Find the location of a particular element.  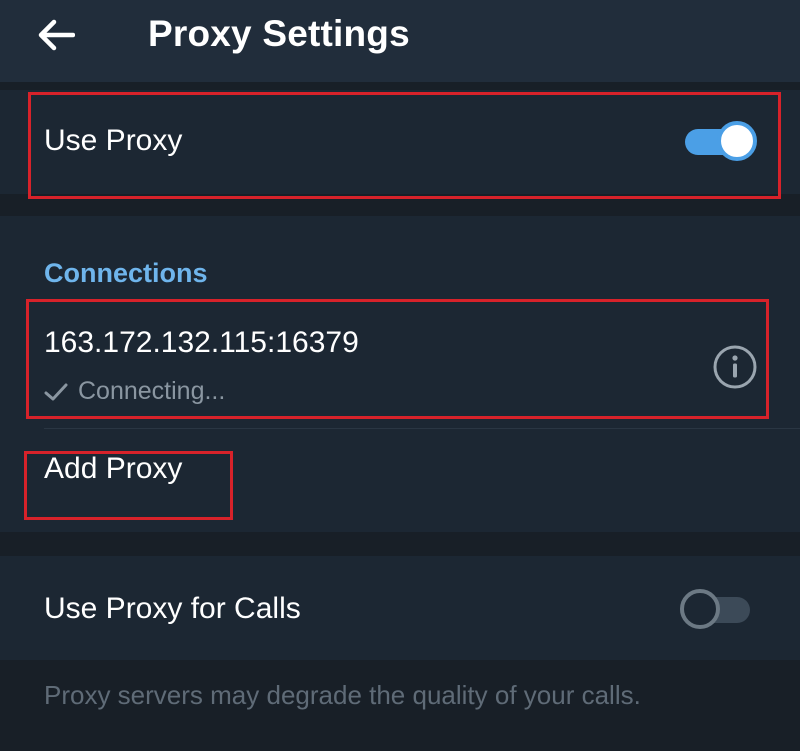

divider is located at coordinates (422, 428).